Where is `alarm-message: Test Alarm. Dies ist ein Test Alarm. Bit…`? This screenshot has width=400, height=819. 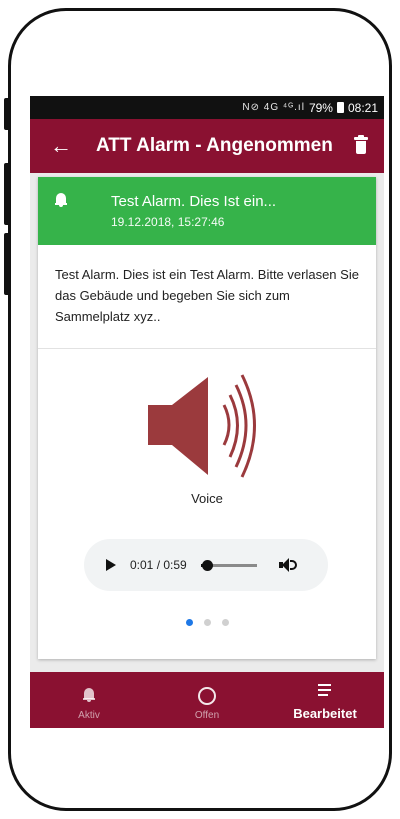
alarm-message: Test Alarm. Dies ist ein Test Alarm. Bit… is located at coordinates (207, 297).